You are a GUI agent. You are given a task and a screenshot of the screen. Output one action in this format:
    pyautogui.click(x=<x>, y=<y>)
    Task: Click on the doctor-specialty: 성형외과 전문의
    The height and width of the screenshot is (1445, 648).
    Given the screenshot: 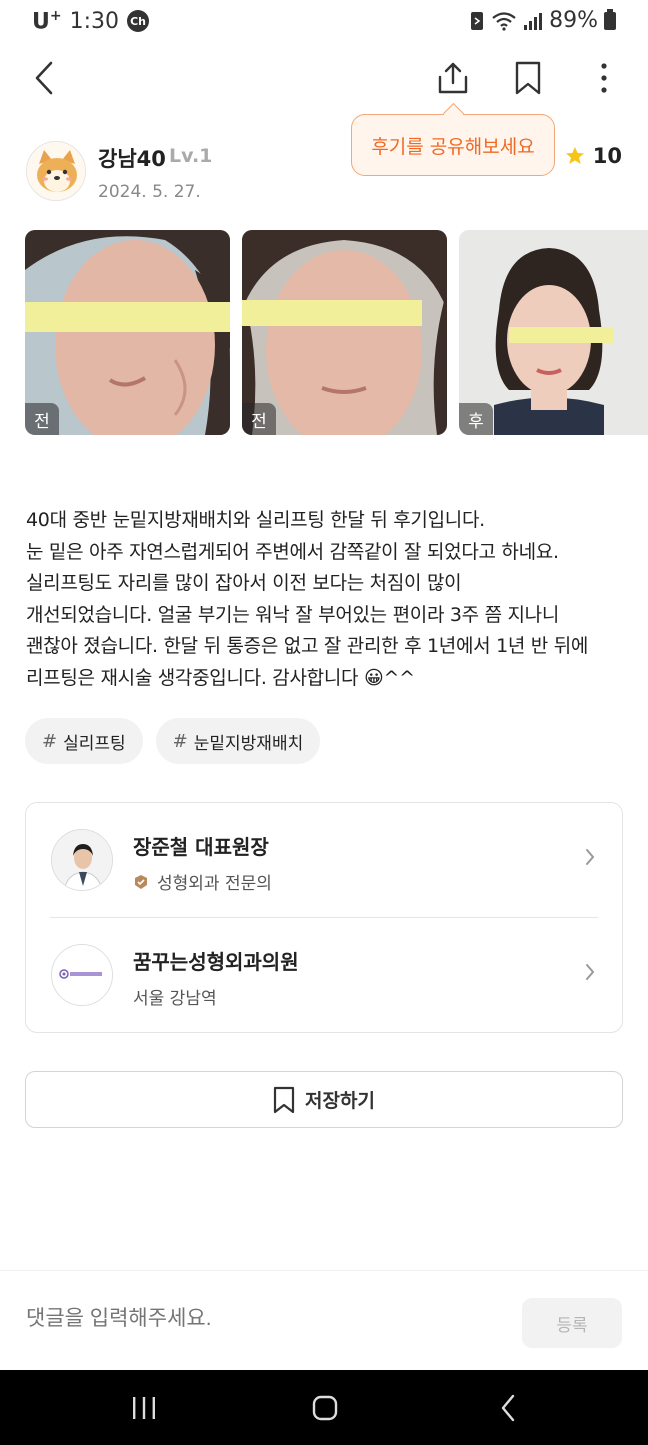 What is the action you would take?
    pyautogui.click(x=202, y=881)
    